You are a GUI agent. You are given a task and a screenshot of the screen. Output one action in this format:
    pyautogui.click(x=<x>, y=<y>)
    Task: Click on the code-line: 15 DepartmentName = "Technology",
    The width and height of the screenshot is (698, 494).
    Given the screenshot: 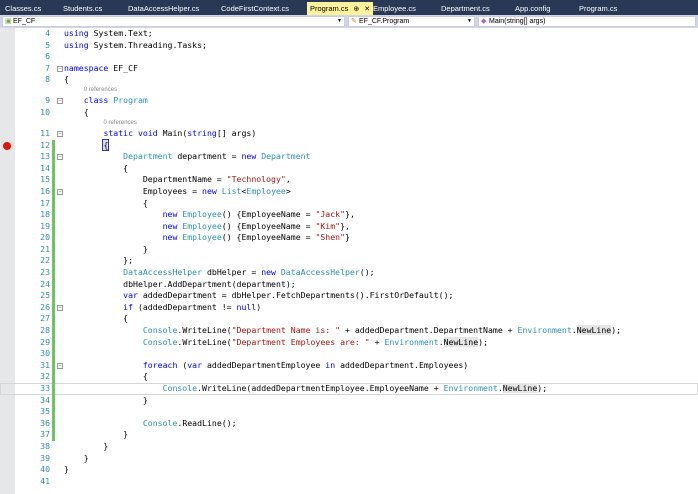 What is the action you would take?
    pyautogui.click(x=349, y=180)
    